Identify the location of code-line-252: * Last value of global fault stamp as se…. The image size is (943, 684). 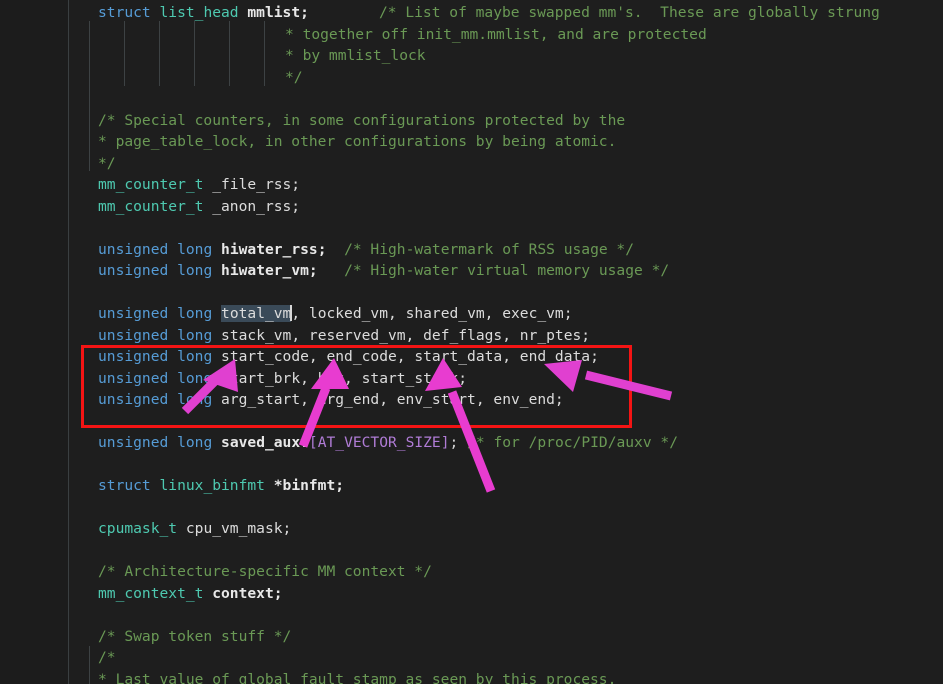
(357, 676).